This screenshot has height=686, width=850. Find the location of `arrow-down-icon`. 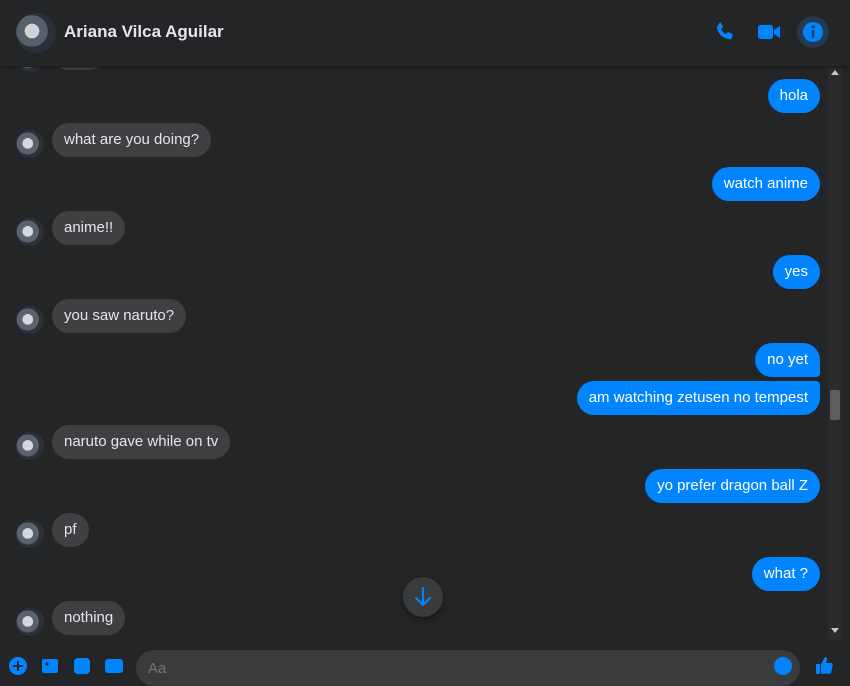

arrow-down-icon is located at coordinates (423, 596).